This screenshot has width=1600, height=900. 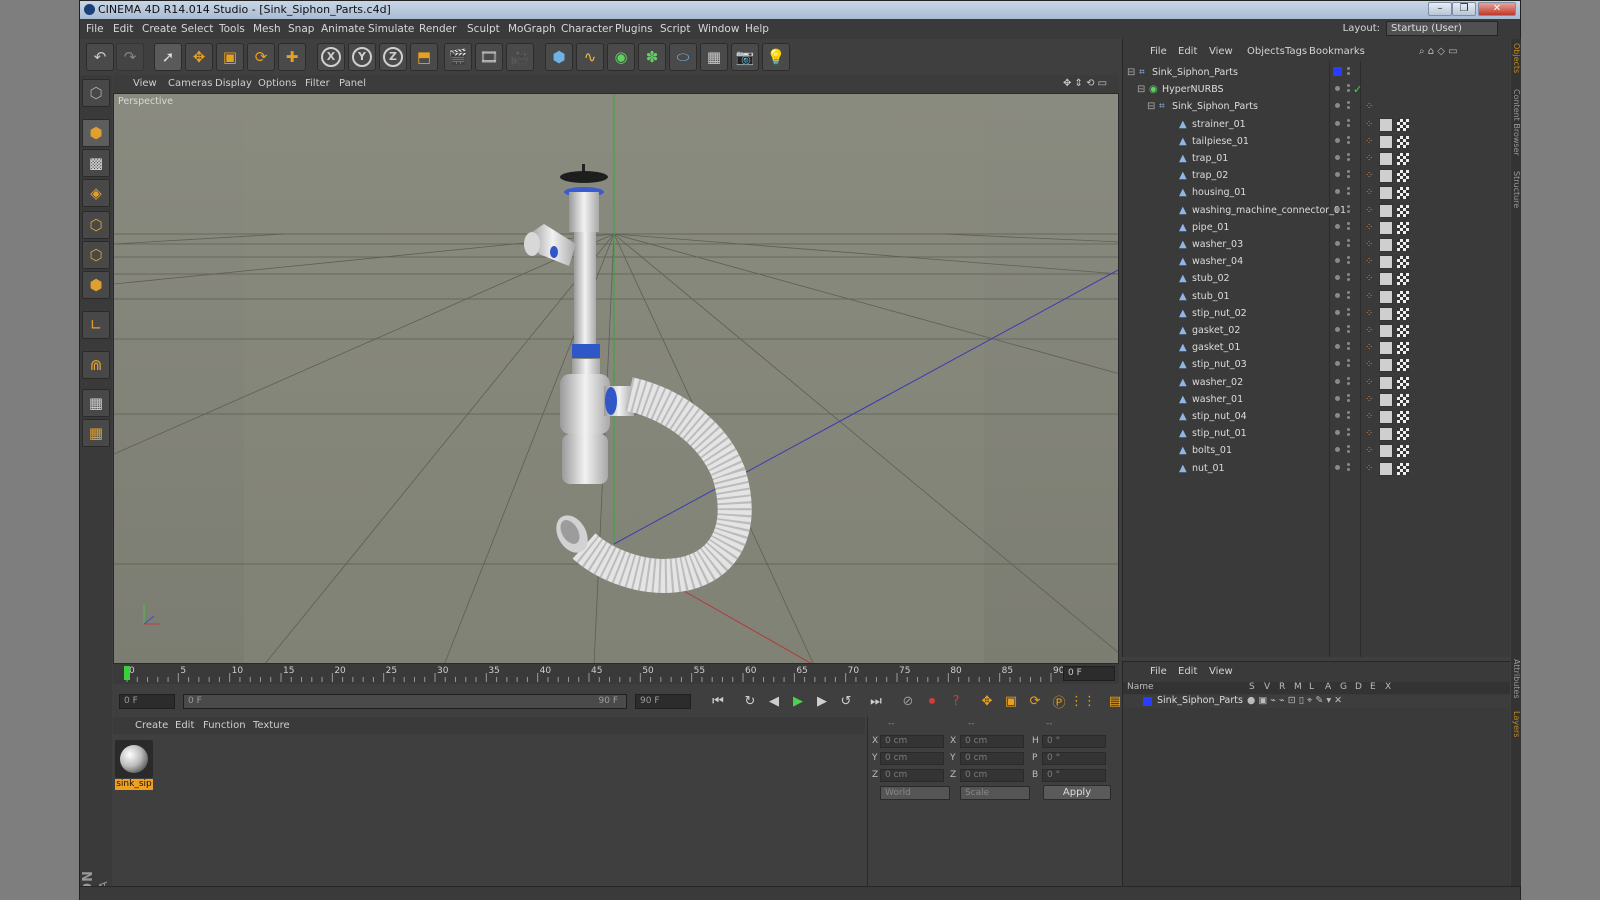 I want to click on object-row: ▲ stip_nut_02 ⁘, so click(x=1317, y=314).